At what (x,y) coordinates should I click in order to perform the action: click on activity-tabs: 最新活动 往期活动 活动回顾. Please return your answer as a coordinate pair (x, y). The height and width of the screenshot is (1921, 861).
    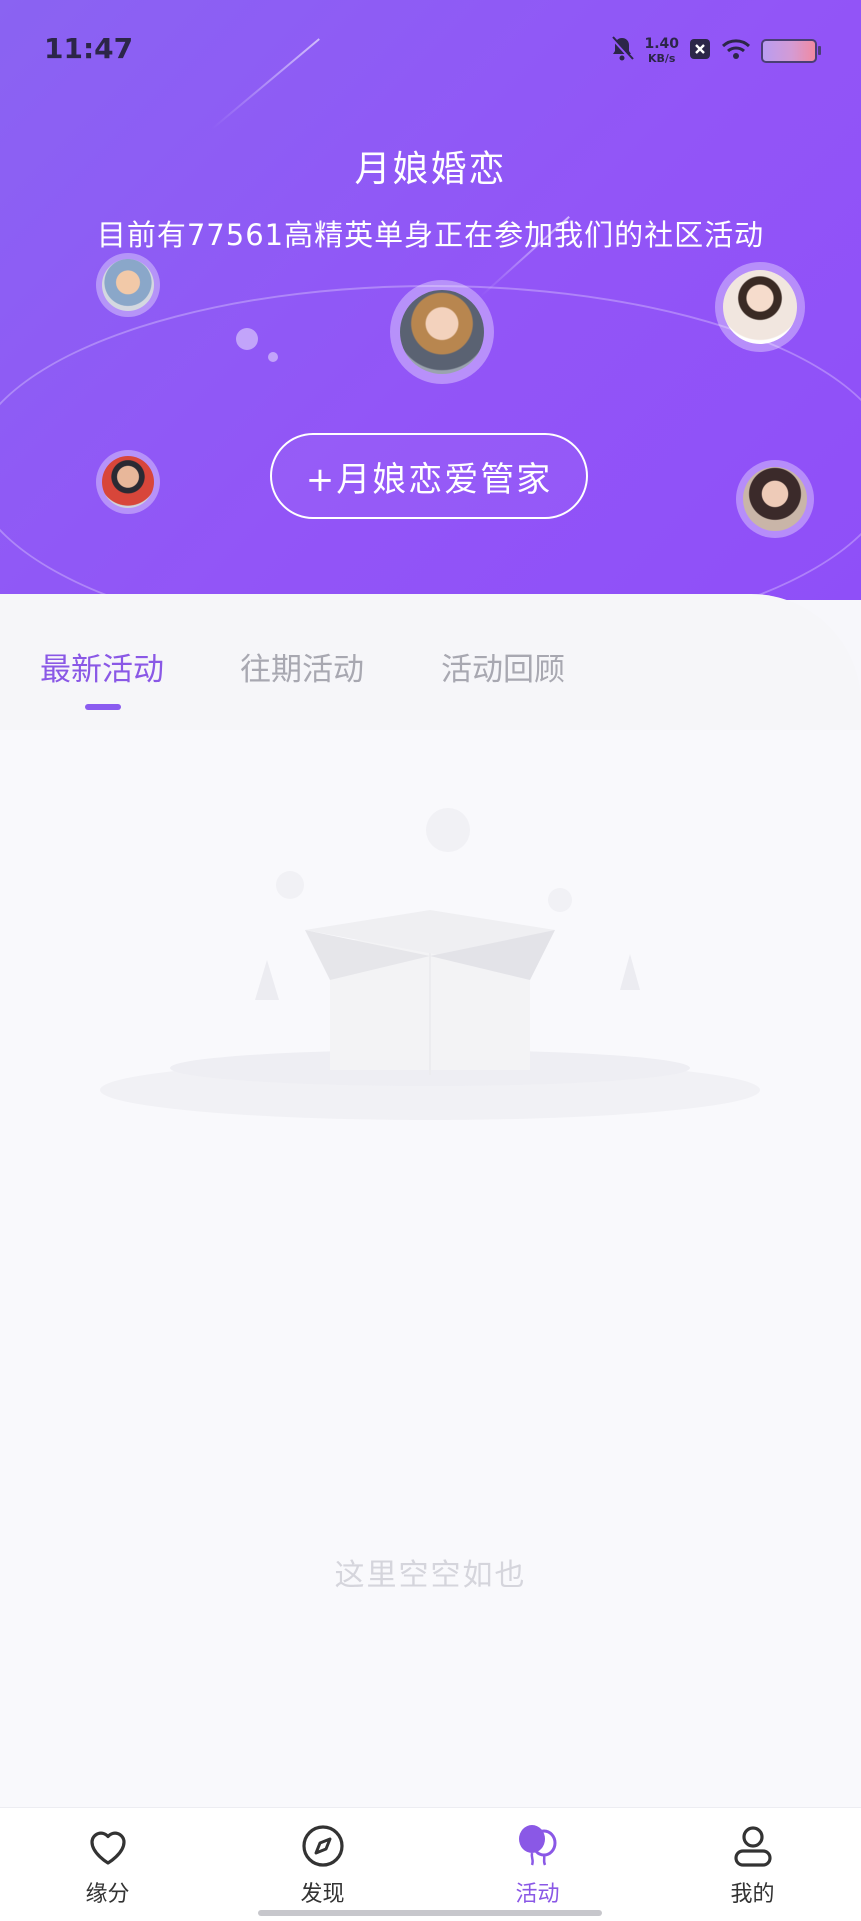
    Looking at the image, I should click on (430, 659).